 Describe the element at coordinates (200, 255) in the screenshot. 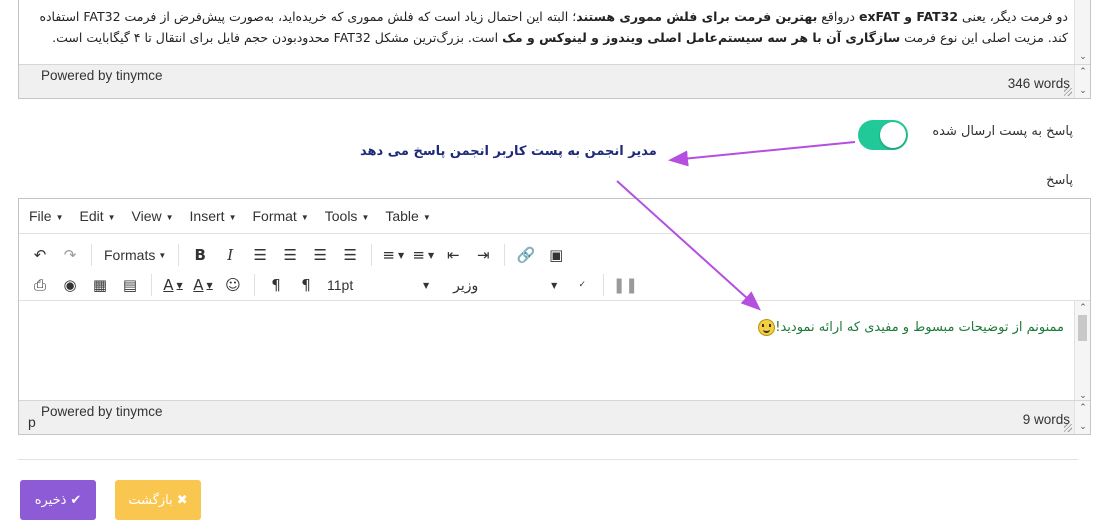

I see `bold-icon: B` at that location.